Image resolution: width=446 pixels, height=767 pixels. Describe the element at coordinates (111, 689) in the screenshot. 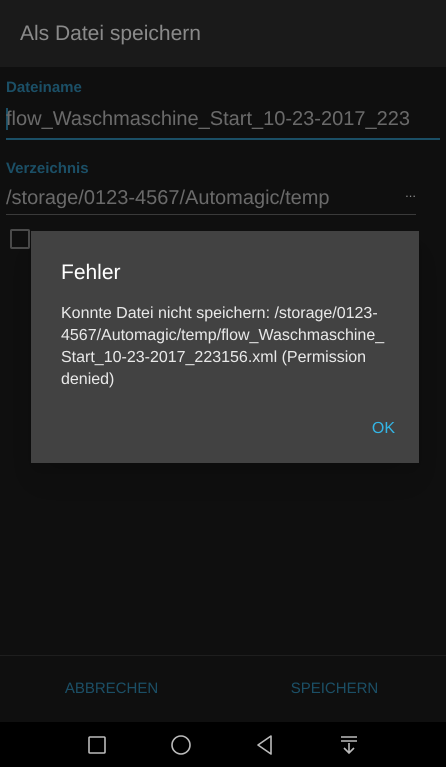

I see `dialog-action-button: ABBRECHEN` at that location.